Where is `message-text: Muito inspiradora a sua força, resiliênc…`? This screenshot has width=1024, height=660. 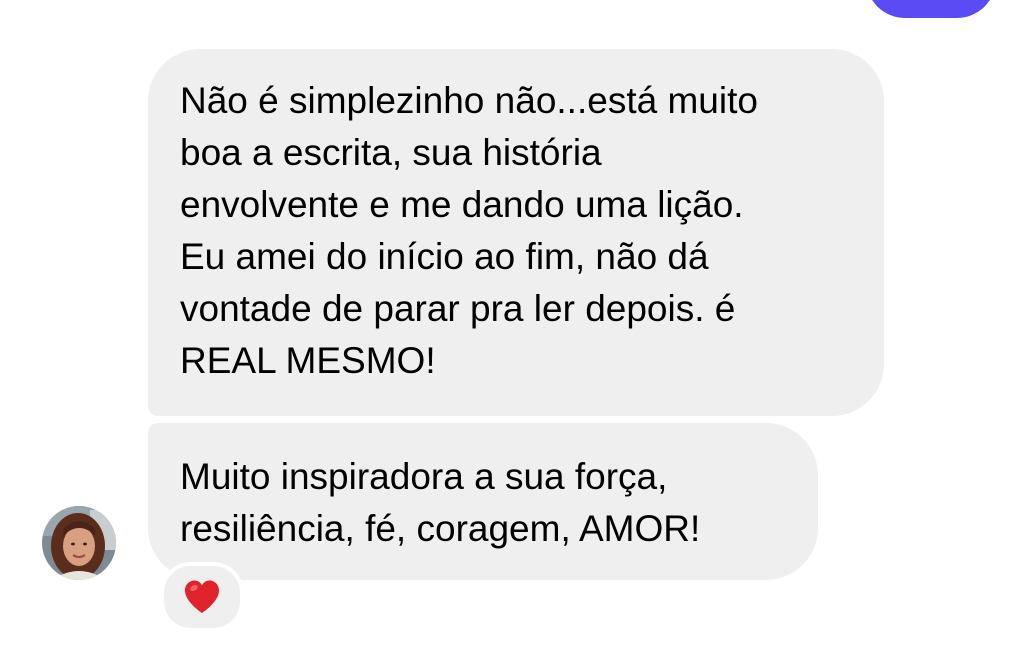 message-text: Muito inspiradora a sua força, resiliênc… is located at coordinates (440, 502).